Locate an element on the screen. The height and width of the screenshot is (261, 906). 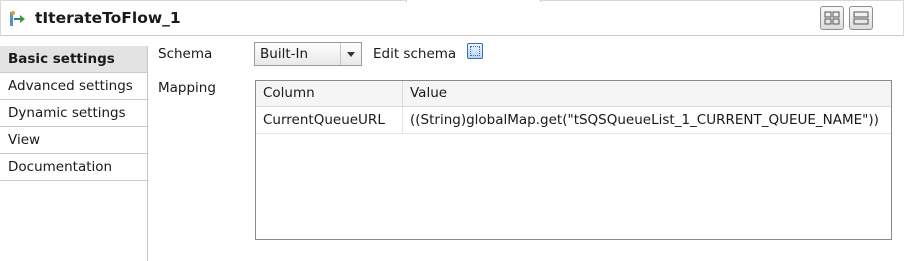
schema-select: Built-In is located at coordinates (308, 54).